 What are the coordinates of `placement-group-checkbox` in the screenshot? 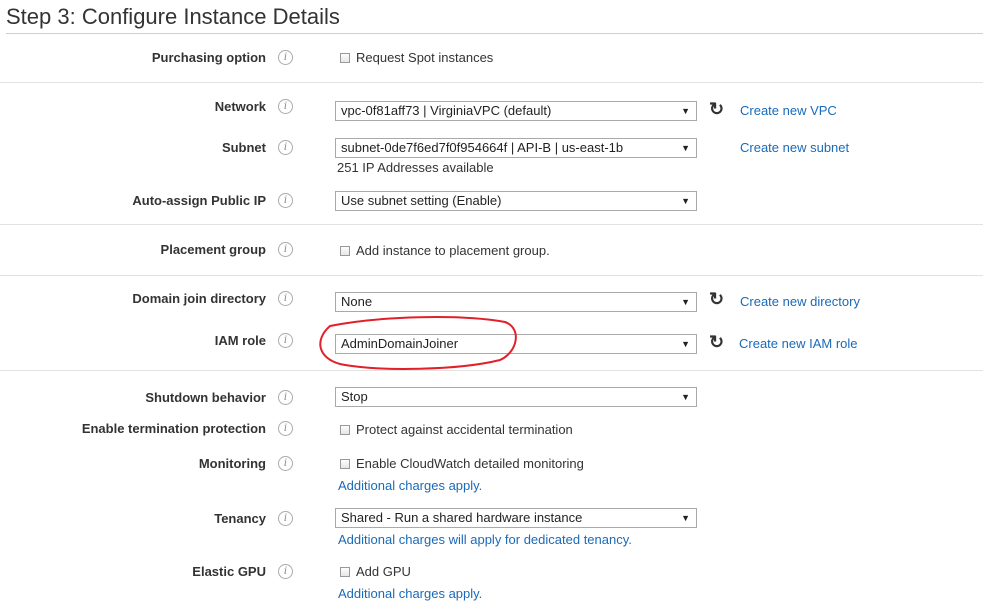 It's located at (345, 251).